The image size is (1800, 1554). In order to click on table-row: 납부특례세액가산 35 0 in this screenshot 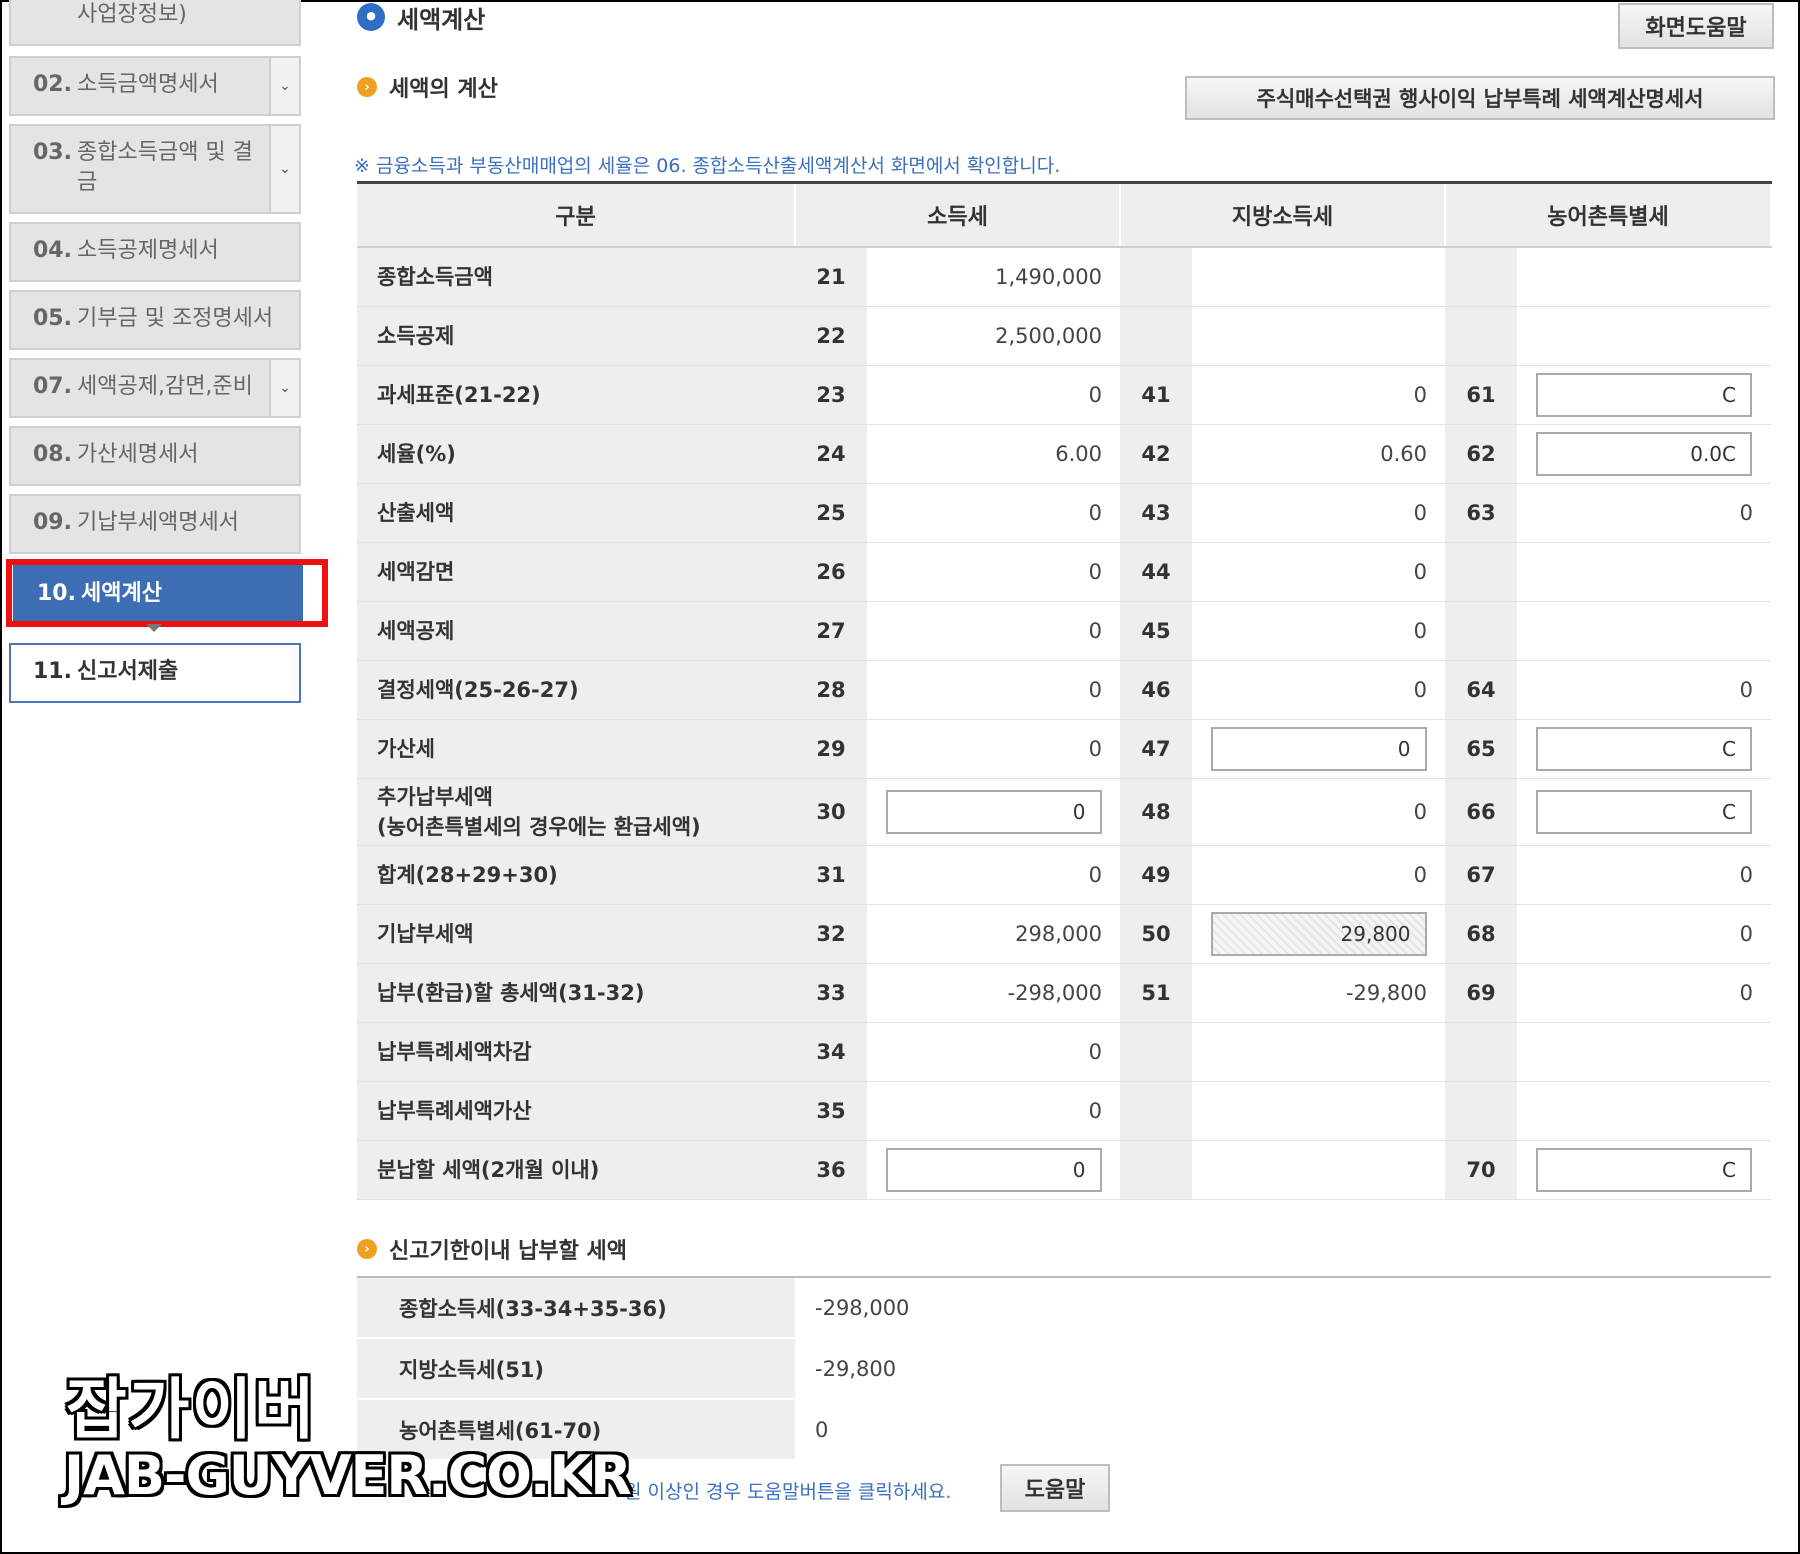, I will do `click(1064, 1111)`.